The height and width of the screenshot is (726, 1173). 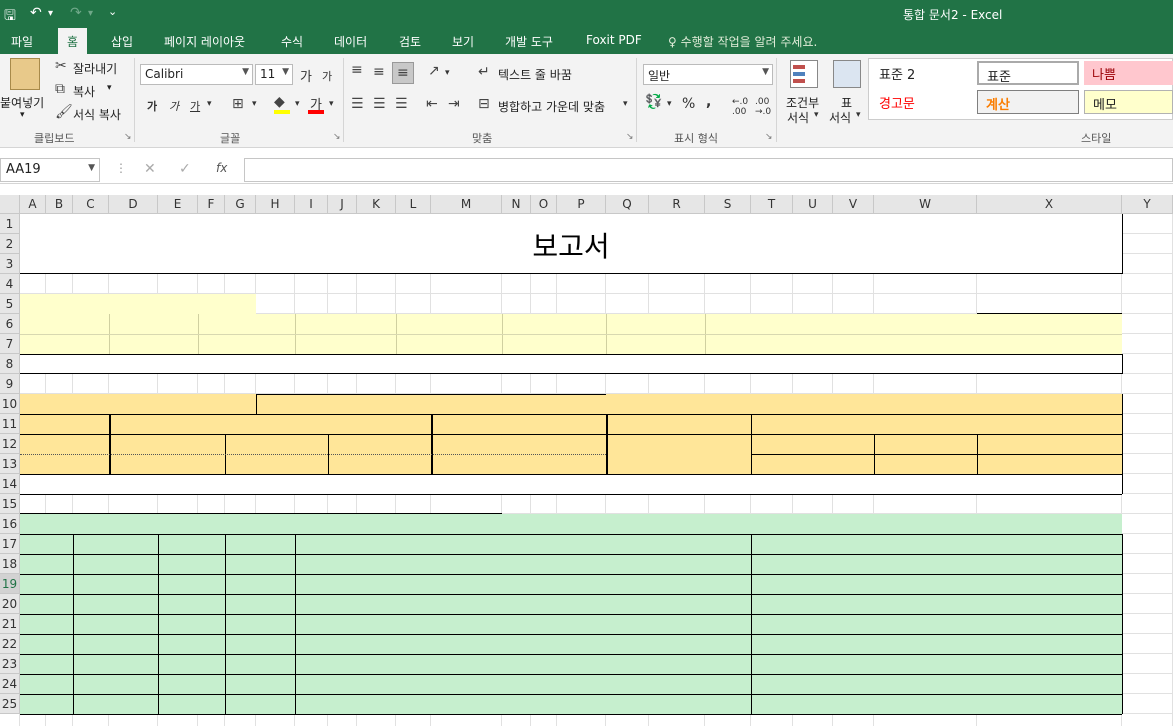 I want to click on column-header-f: F, so click(x=211, y=204).